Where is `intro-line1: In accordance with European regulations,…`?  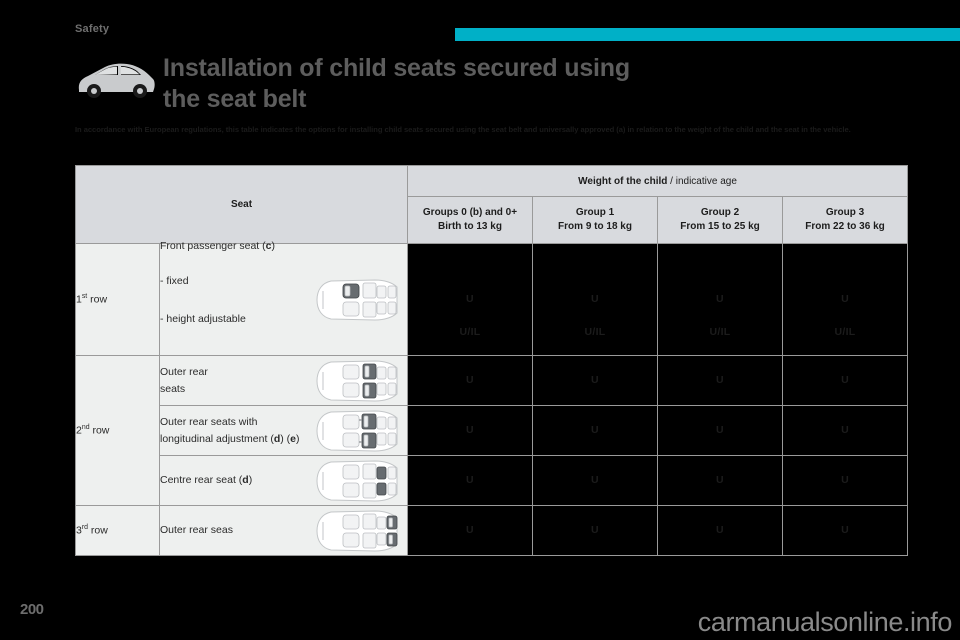 intro-line1: In accordance with European regulations,… is located at coordinates (350, 129).